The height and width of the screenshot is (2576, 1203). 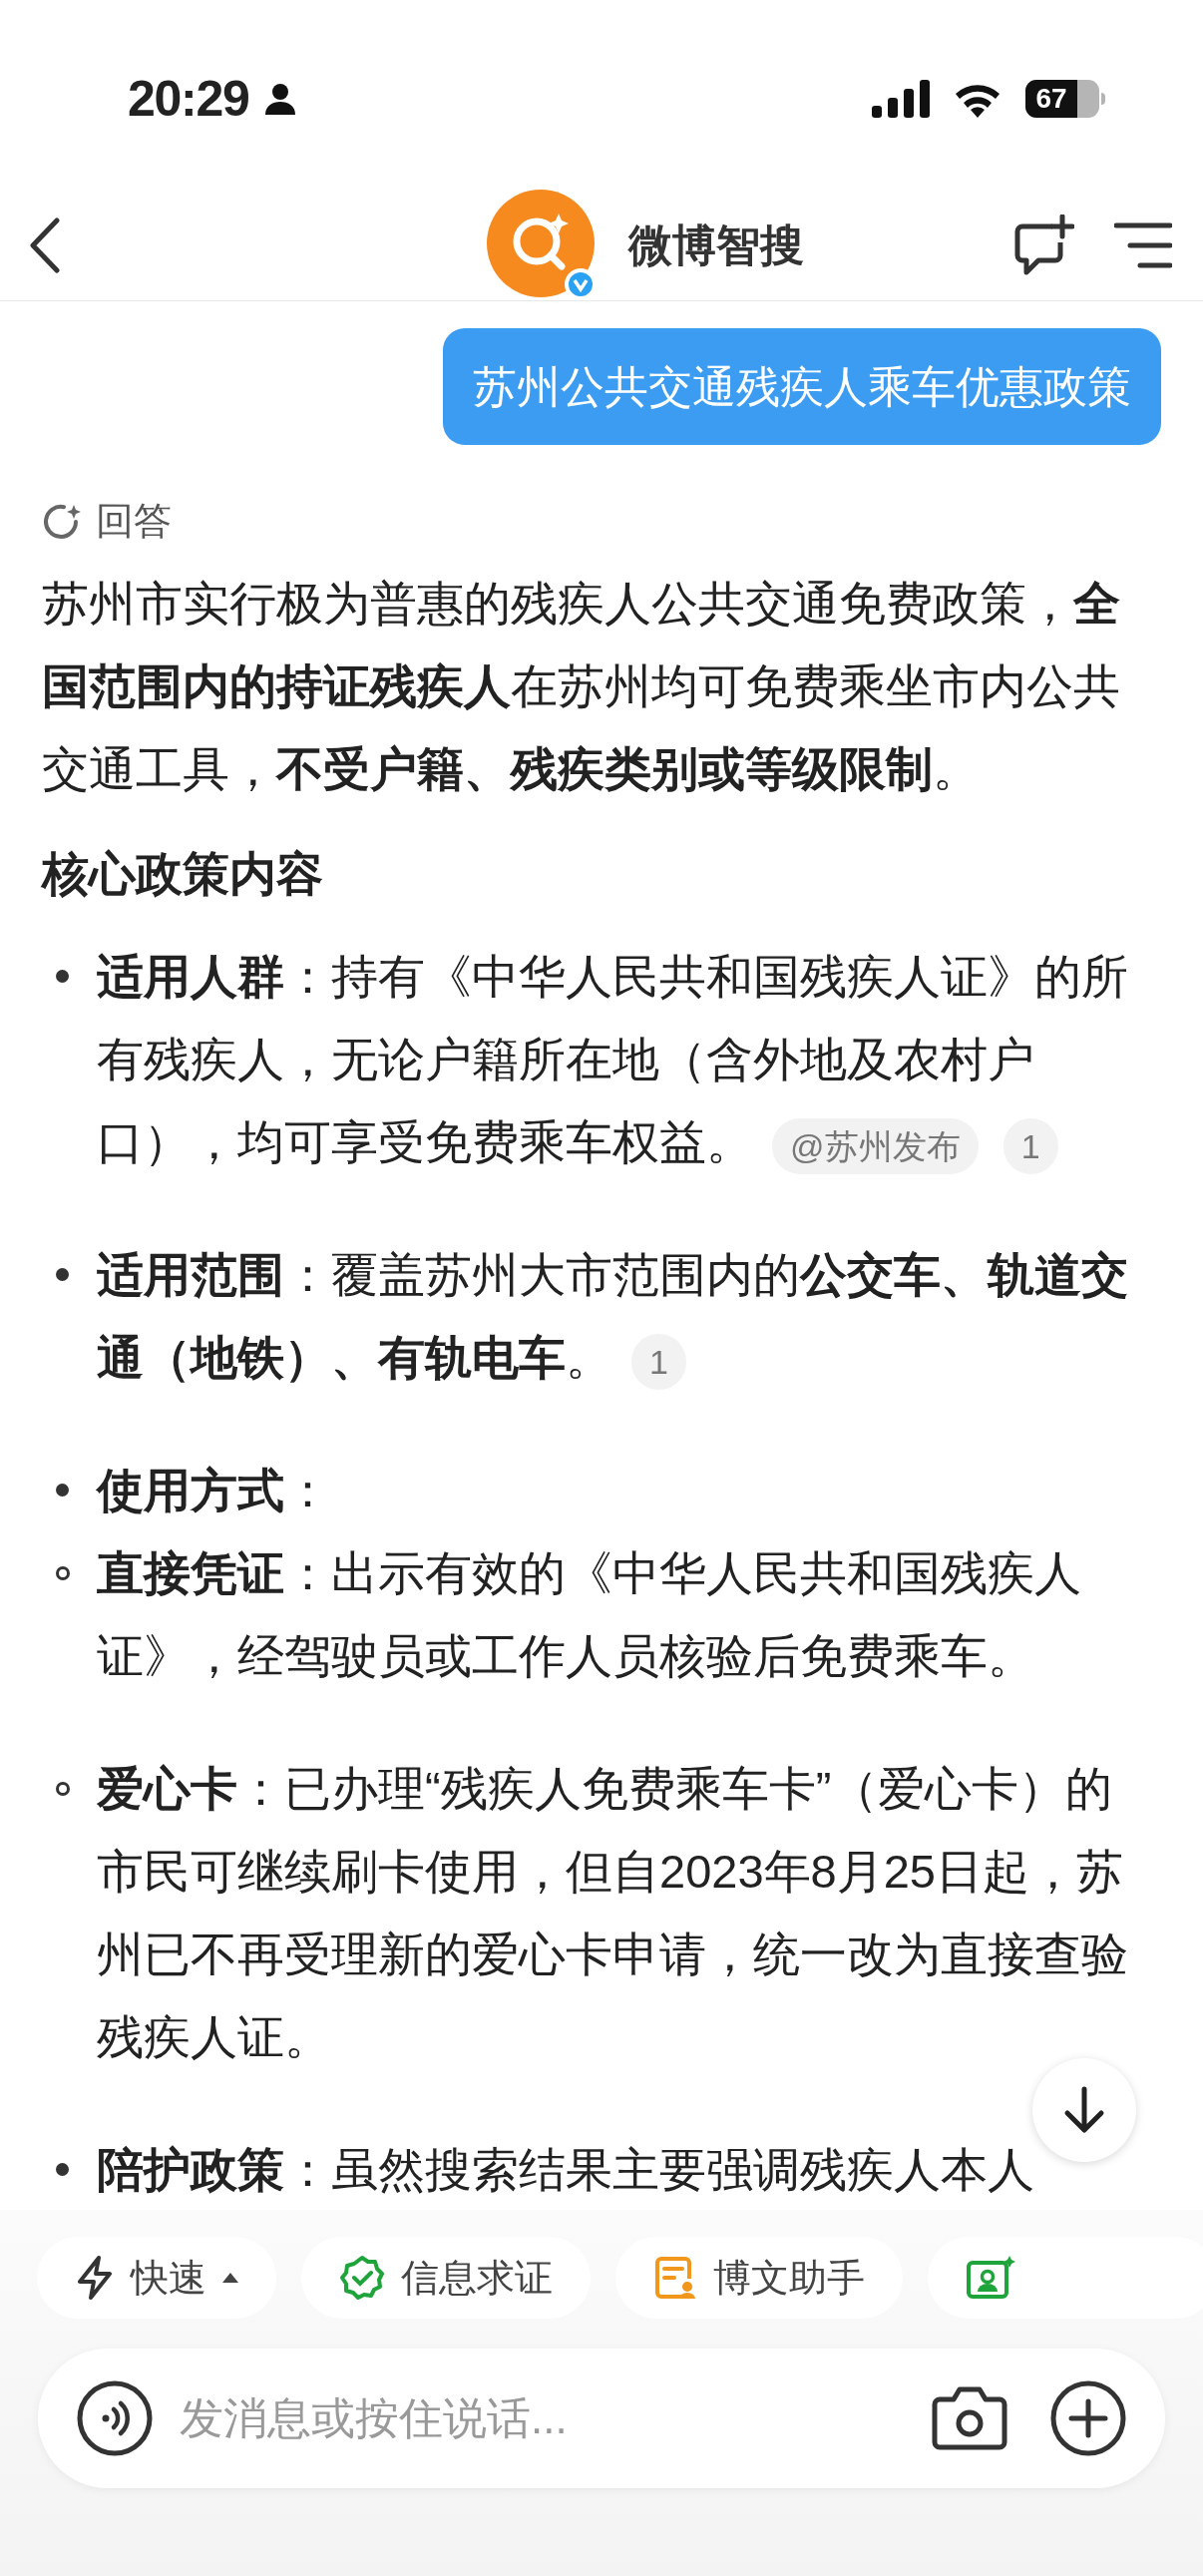 I want to click on document-person-icon, so click(x=675, y=2278).